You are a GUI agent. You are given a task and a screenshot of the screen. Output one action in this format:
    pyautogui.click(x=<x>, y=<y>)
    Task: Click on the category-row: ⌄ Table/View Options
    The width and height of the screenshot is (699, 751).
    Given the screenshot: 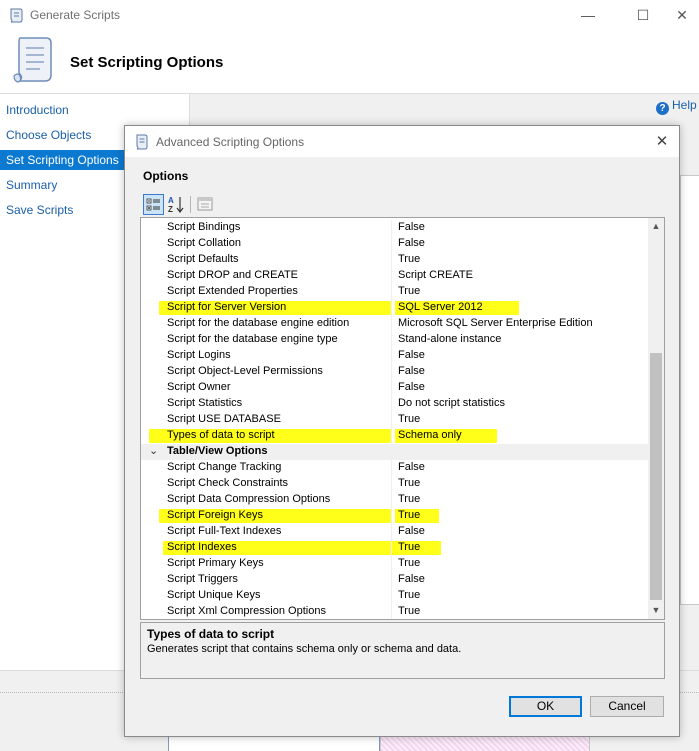 What is the action you would take?
    pyautogui.click(x=394, y=452)
    